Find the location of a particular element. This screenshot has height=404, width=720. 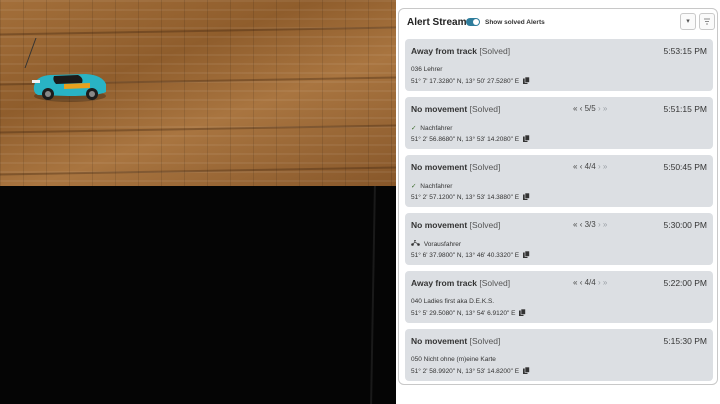

coordinates-text: 51° 6' 37.9800" N, 13° 46' 40.3320" E is located at coordinates (465, 255).